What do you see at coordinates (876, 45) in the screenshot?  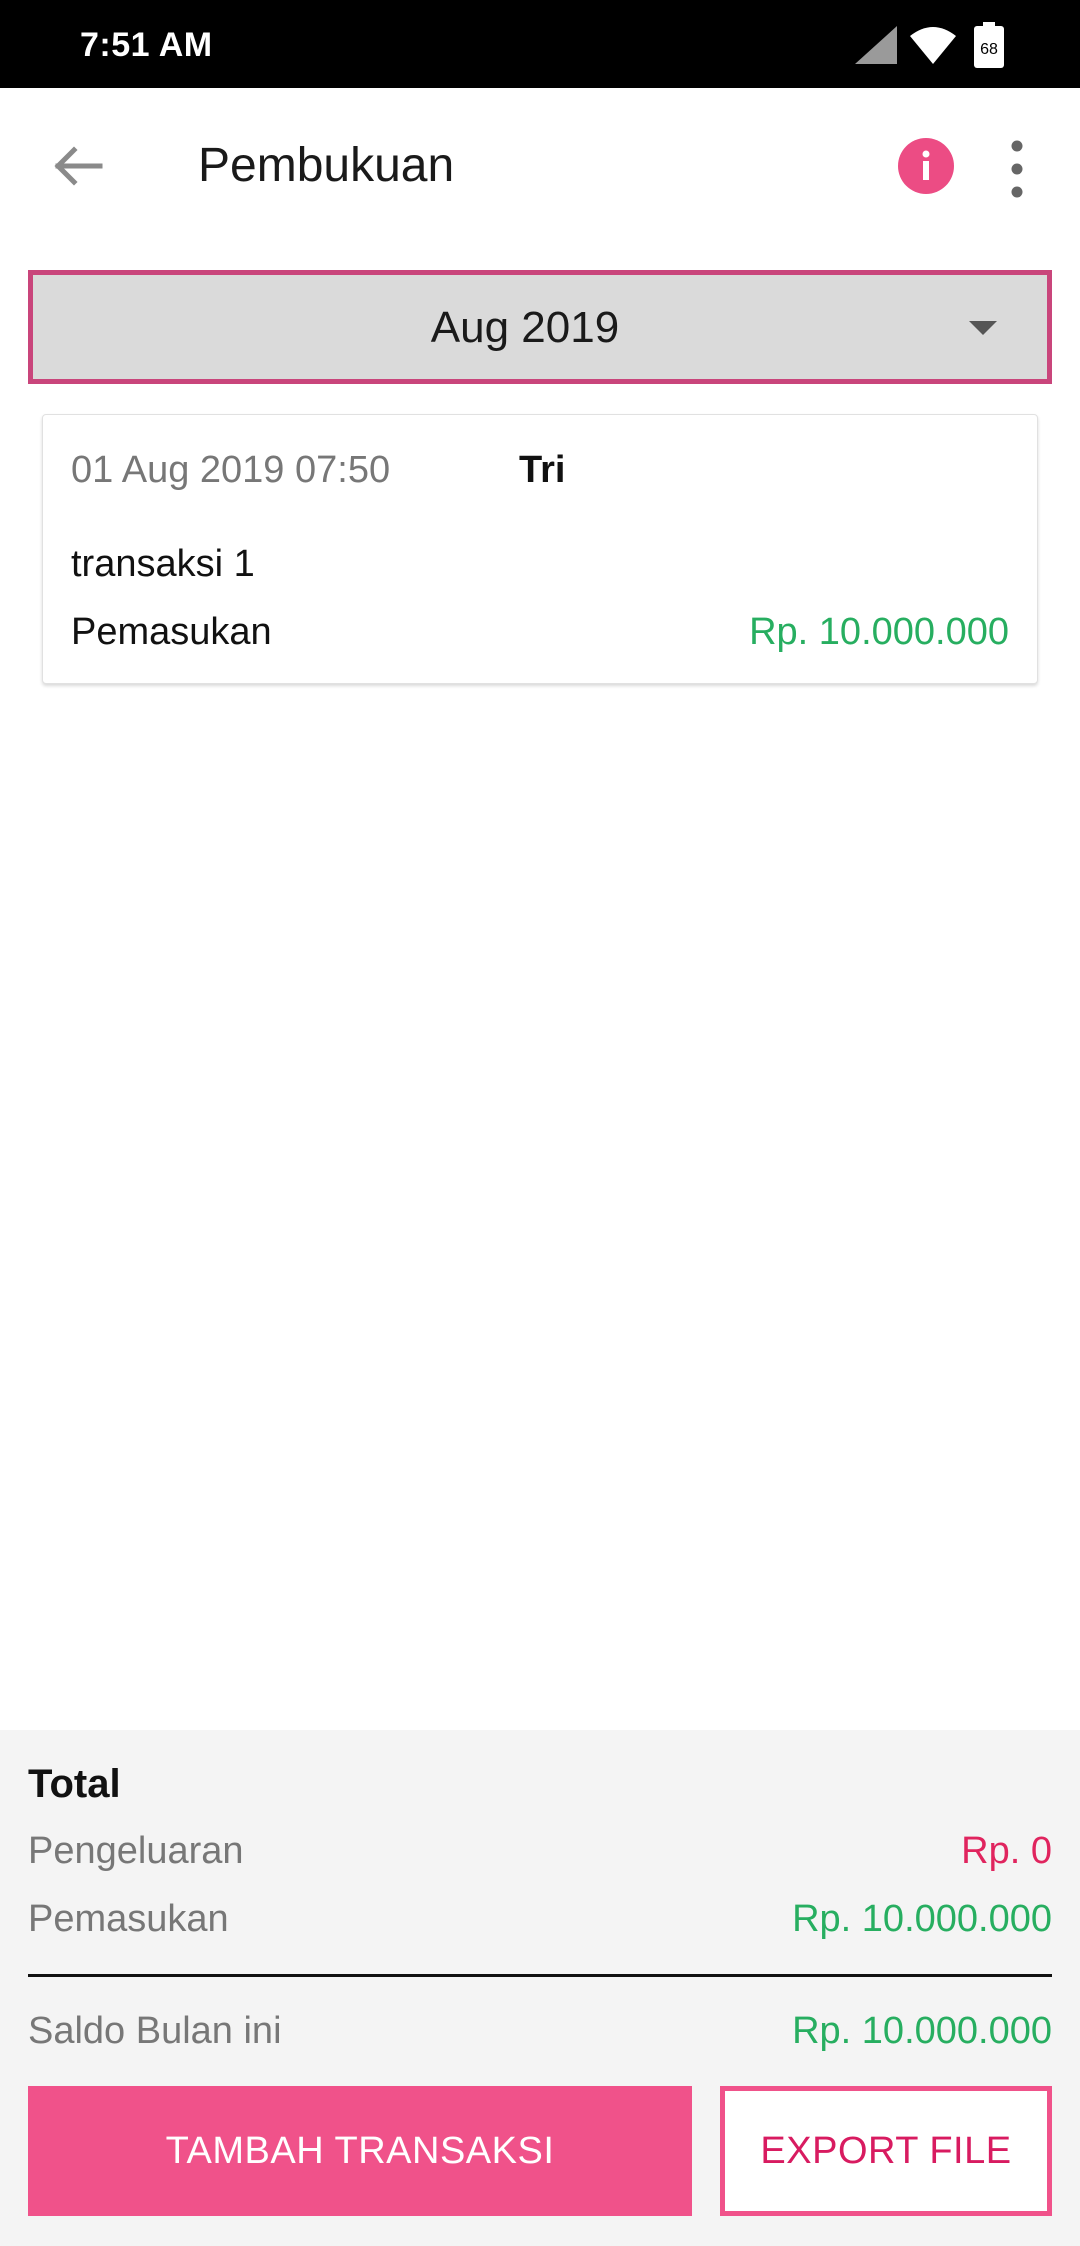 I see `signal-icon` at bounding box center [876, 45].